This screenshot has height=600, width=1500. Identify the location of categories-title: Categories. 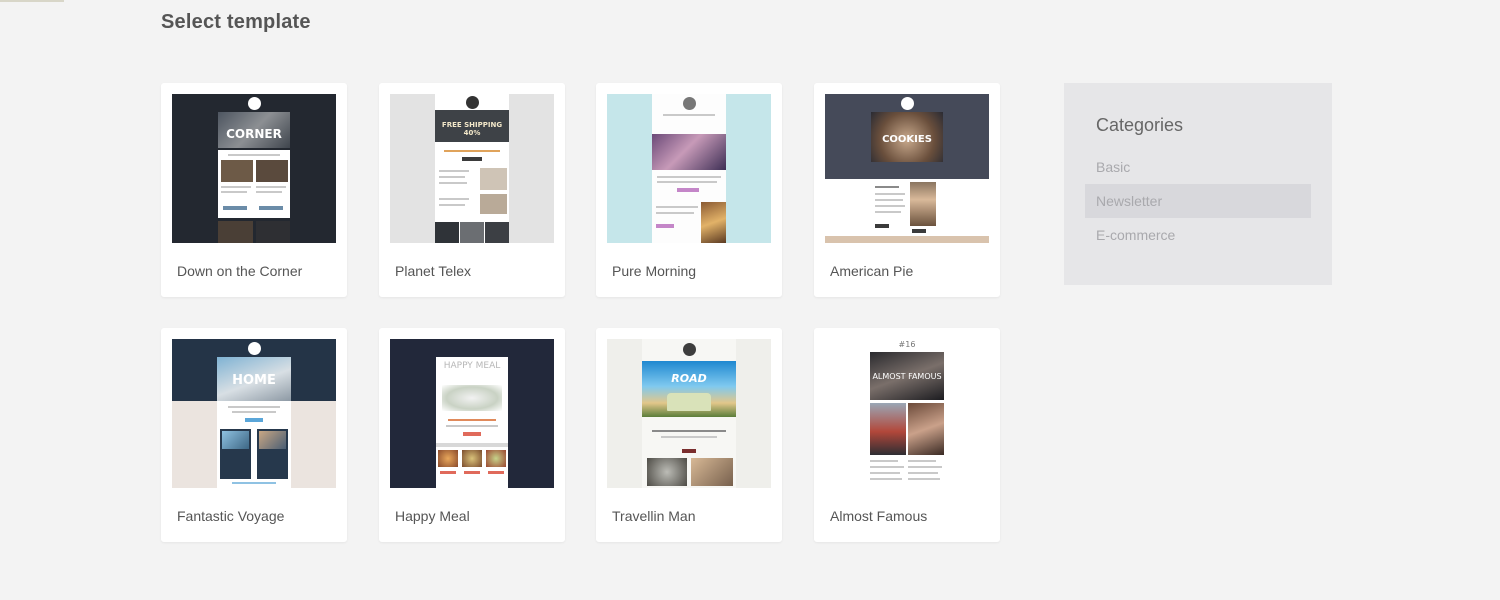
(1140, 125).